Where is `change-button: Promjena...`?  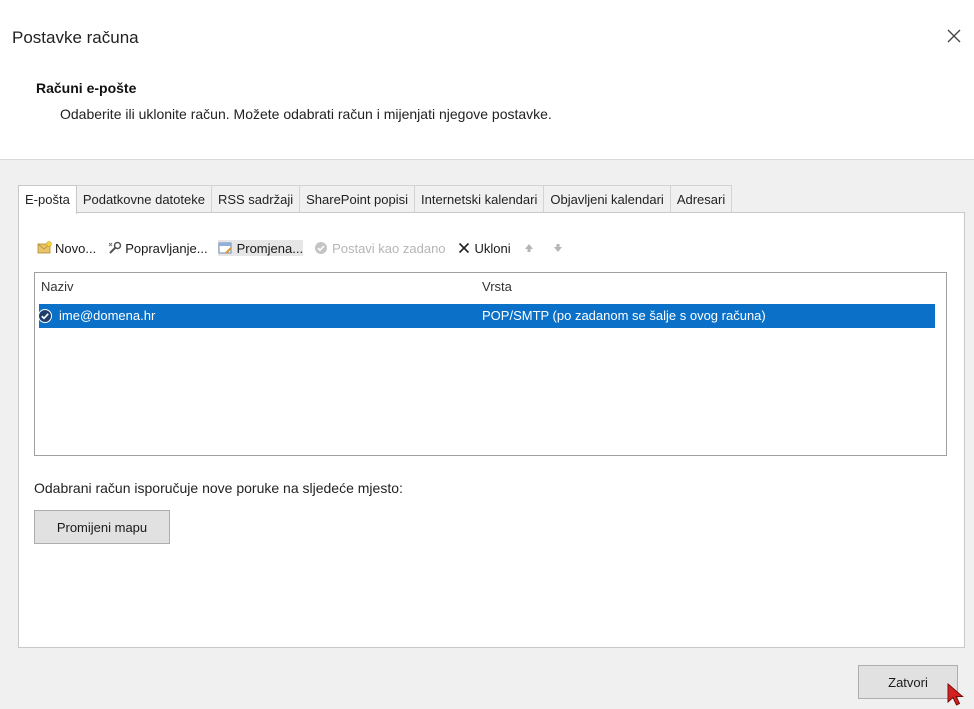
change-button: Promjena... is located at coordinates (260, 248).